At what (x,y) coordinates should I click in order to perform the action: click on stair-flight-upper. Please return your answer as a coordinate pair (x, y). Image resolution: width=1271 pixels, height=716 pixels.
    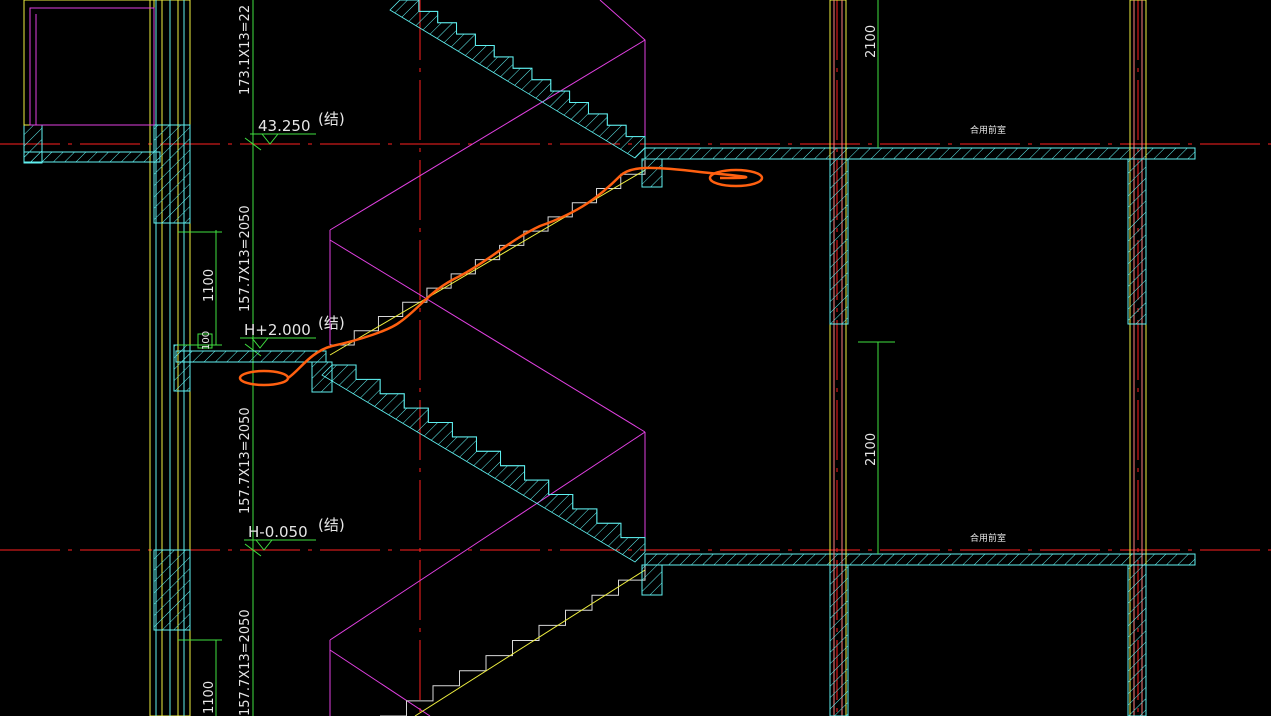
    Looking at the image, I should click on (488, 253).